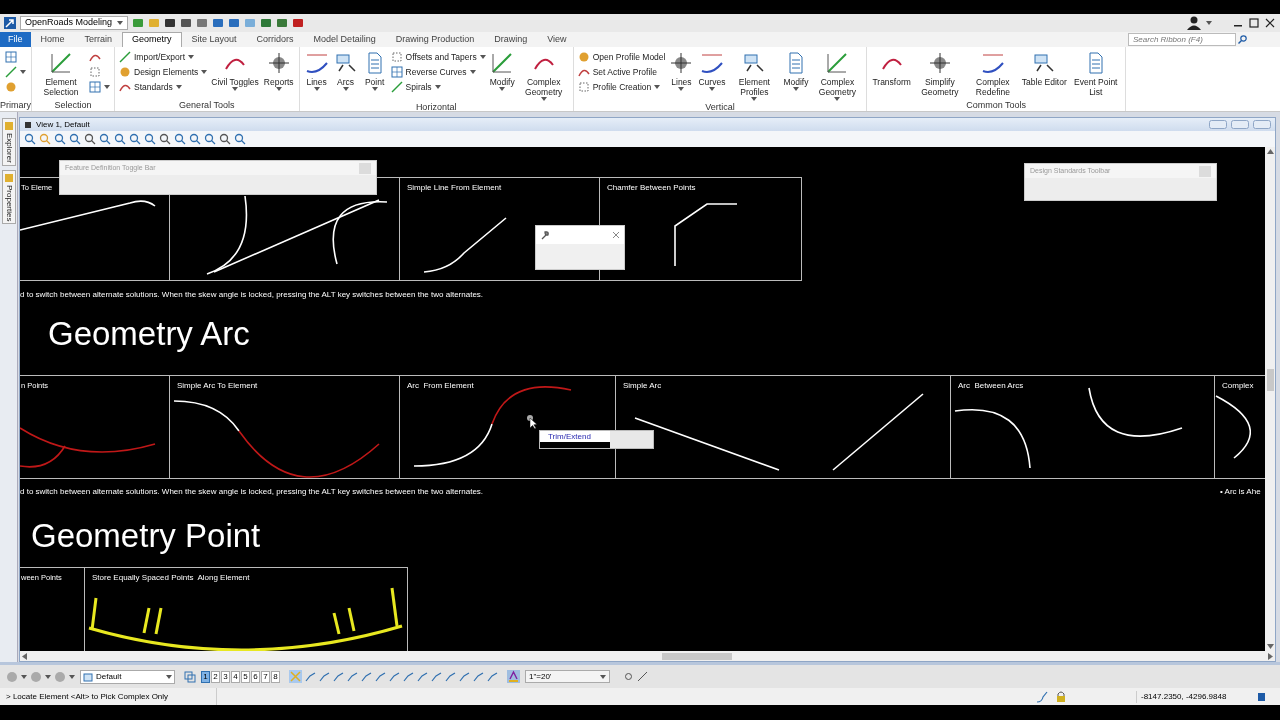 Image resolution: width=1280 pixels, height=720 pixels. What do you see at coordinates (1095, 74) in the screenshot?
I see `tool-button: Event Point List` at bounding box center [1095, 74].